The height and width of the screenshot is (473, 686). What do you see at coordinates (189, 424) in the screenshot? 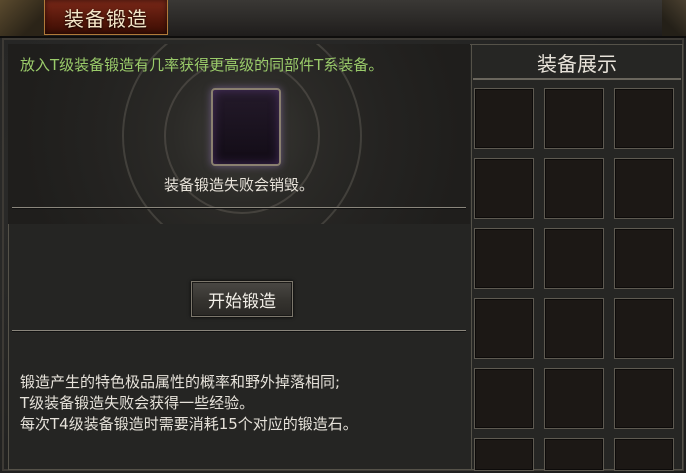
I see `note-line: 每次T4级装备锻造时需要消耗15个对应的锻造石。` at bounding box center [189, 424].